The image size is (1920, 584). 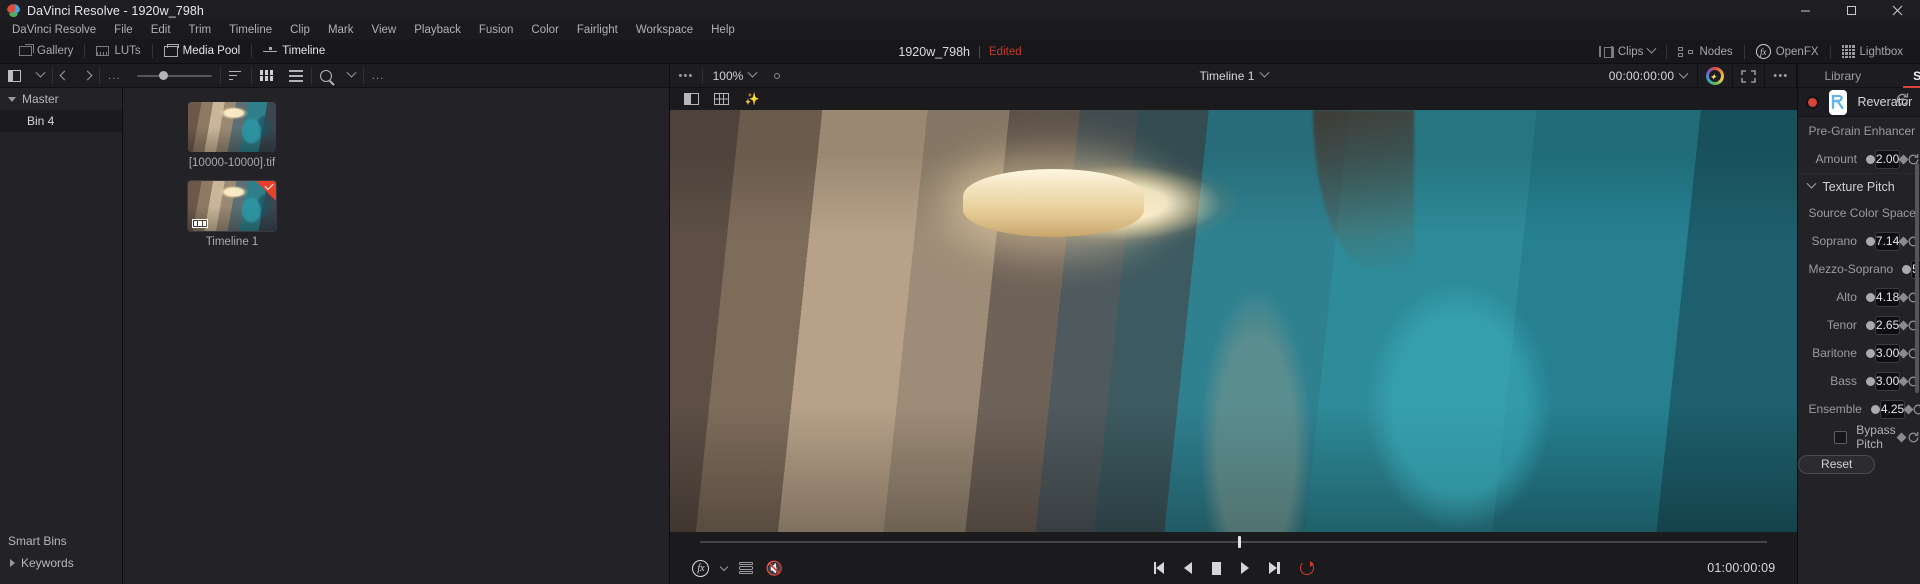 What do you see at coordinates (1805, 10) in the screenshot?
I see `minimize-button` at bounding box center [1805, 10].